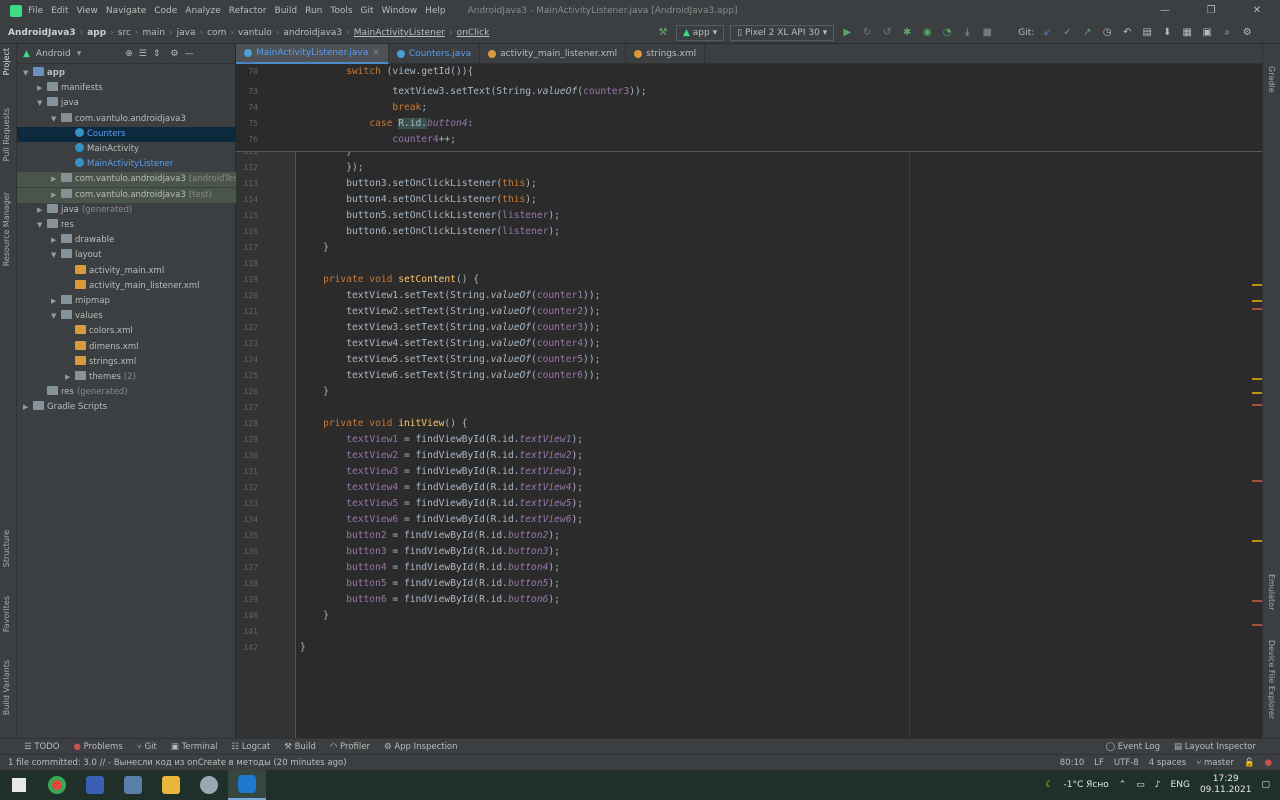 The image size is (1280, 800). I want to click on minimize-button: —, so click(1165, 11).